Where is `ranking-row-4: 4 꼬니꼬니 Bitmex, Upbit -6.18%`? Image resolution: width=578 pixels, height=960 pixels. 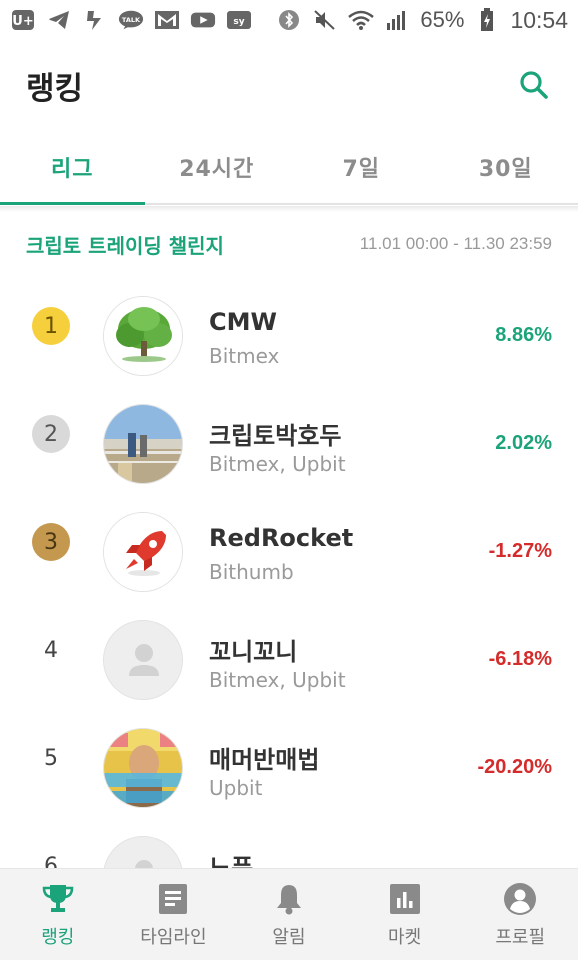
ranking-row-4: 4 꼬니꼬니 Bitmex, Upbit -6.18% is located at coordinates (289, 648).